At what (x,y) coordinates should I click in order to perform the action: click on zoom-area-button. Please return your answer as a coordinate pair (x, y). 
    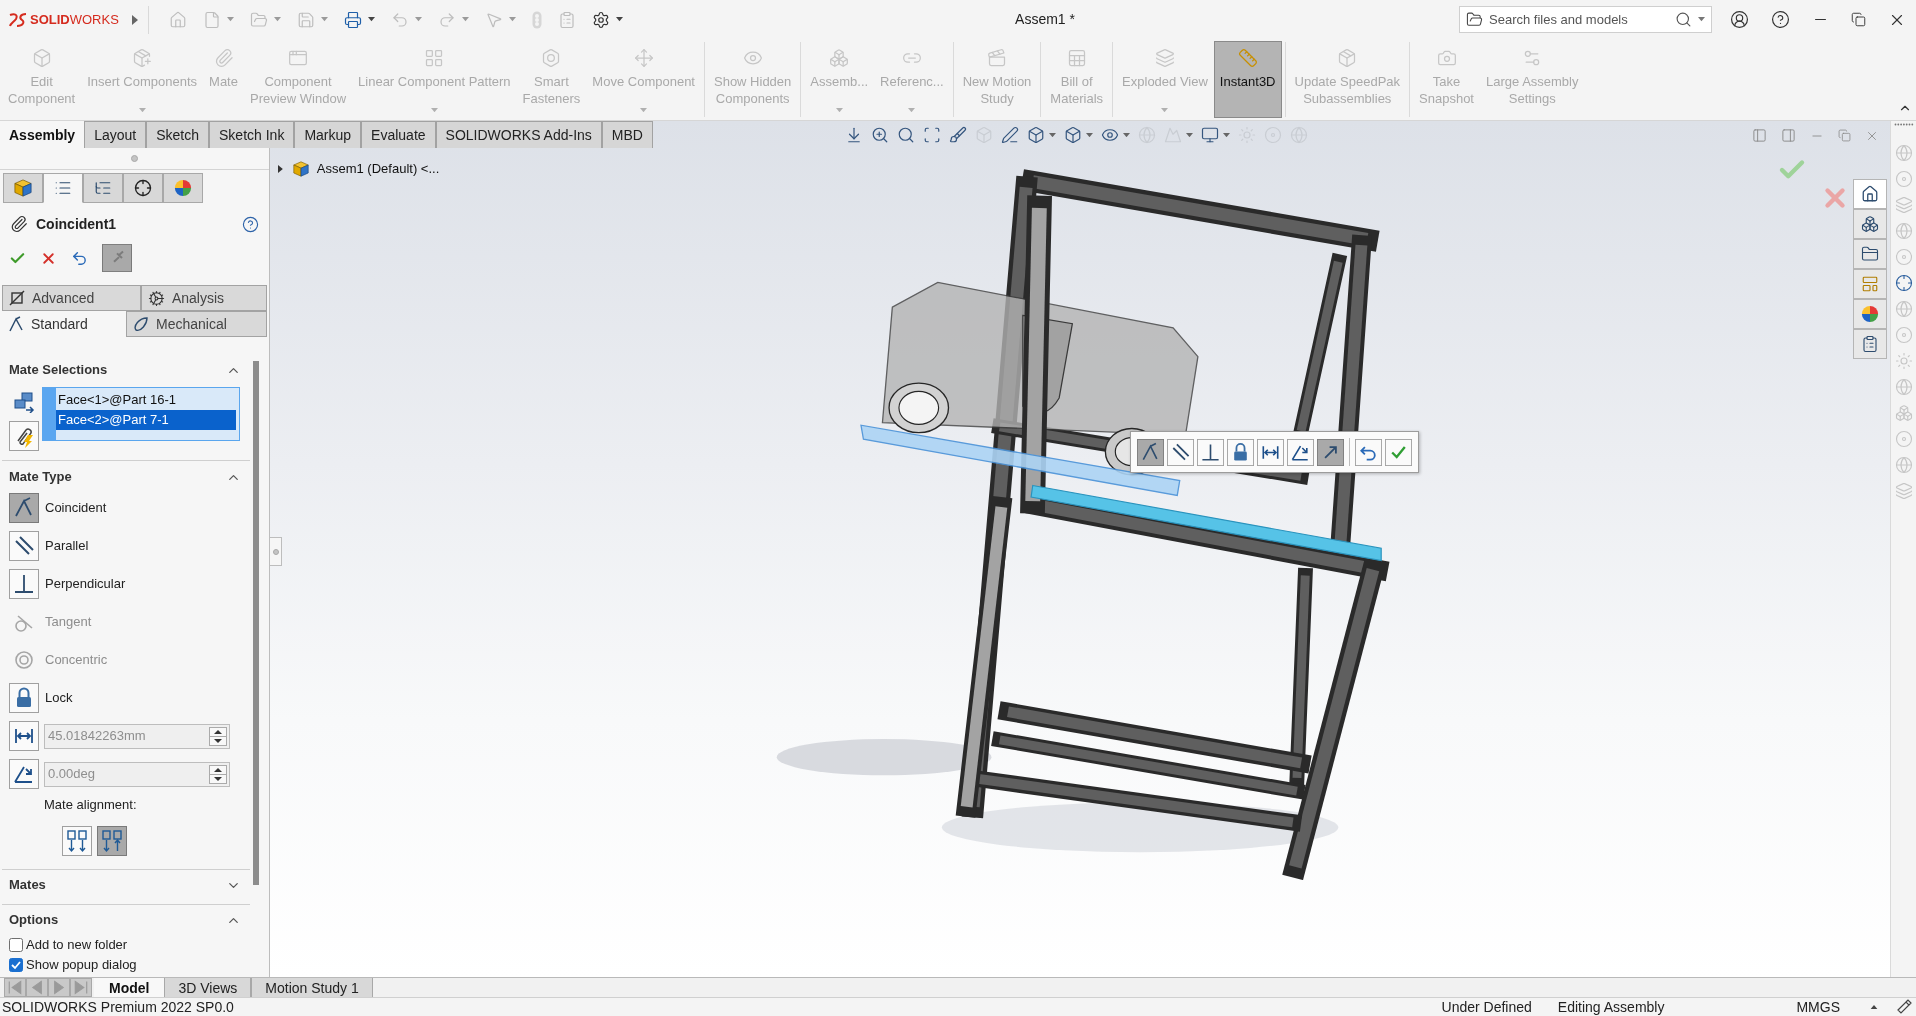
    Looking at the image, I should click on (906, 135).